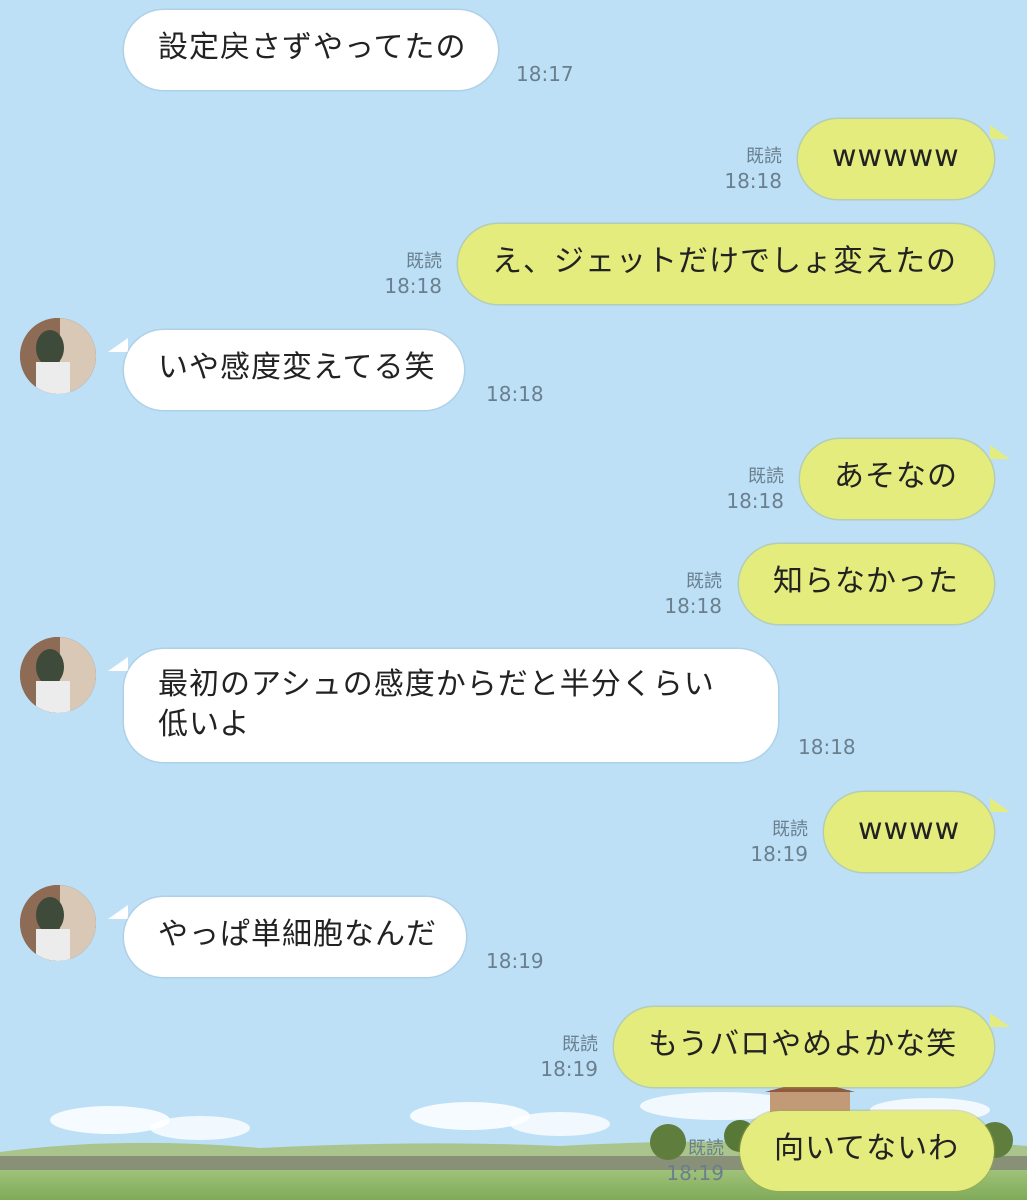 The width and height of the screenshot is (1027, 1200). I want to click on message-text: 最初のアシュの感度からだと半分くらい低いよ, so click(436, 704).